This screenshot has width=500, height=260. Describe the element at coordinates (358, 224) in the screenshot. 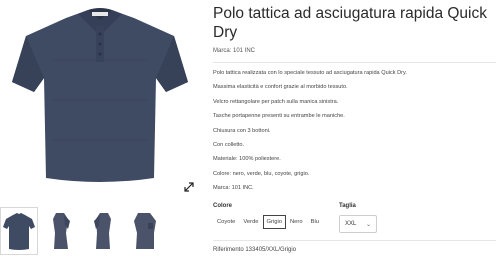

I see `size-select: XXL ⌄` at that location.